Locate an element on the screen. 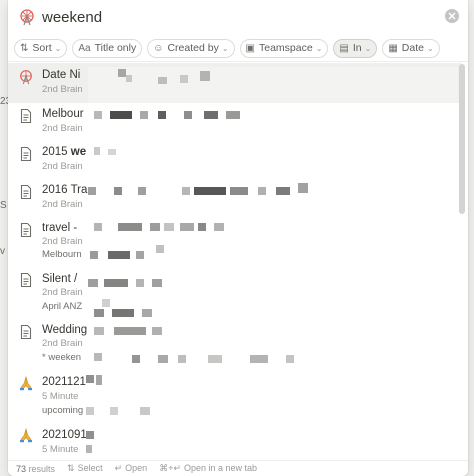 The height and width of the screenshot is (476, 474). result-snippet: Melbourn is located at coordinates (62, 254).